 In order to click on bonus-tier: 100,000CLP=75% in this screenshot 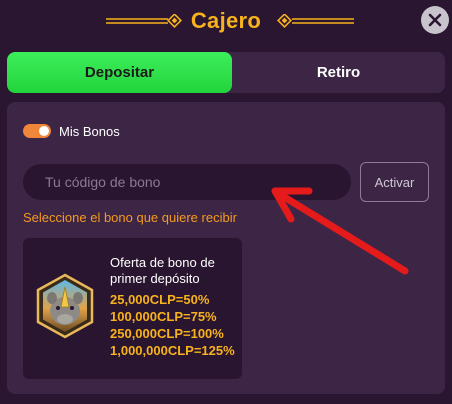, I will do `click(163, 316)`.